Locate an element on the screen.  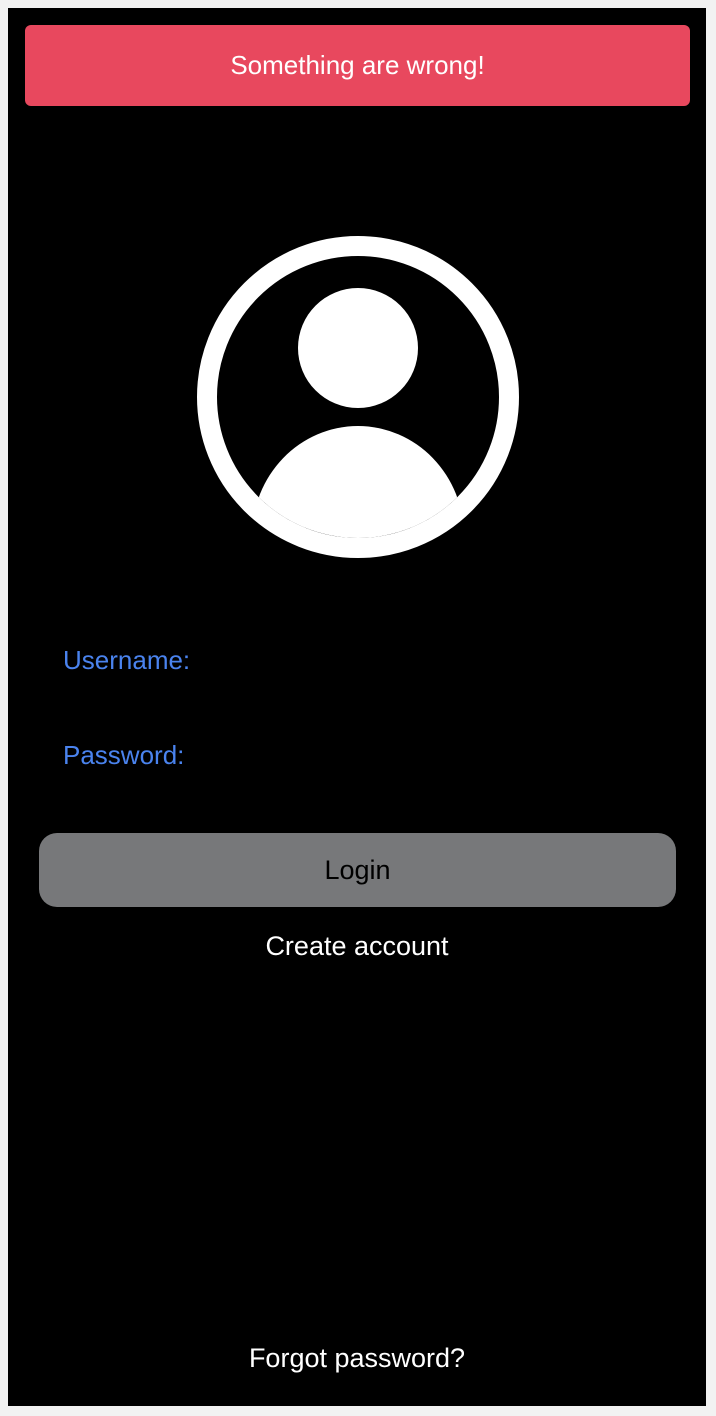
login-button-label: Login is located at coordinates (357, 869).